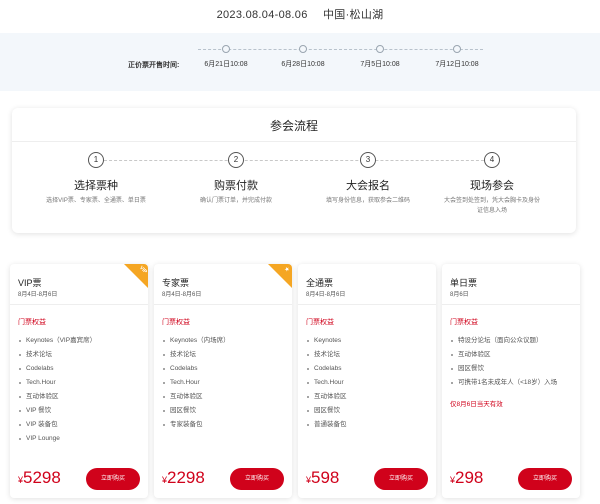 This screenshot has height=504, width=600. I want to click on step-1-title: 选择票种, so click(96, 186).